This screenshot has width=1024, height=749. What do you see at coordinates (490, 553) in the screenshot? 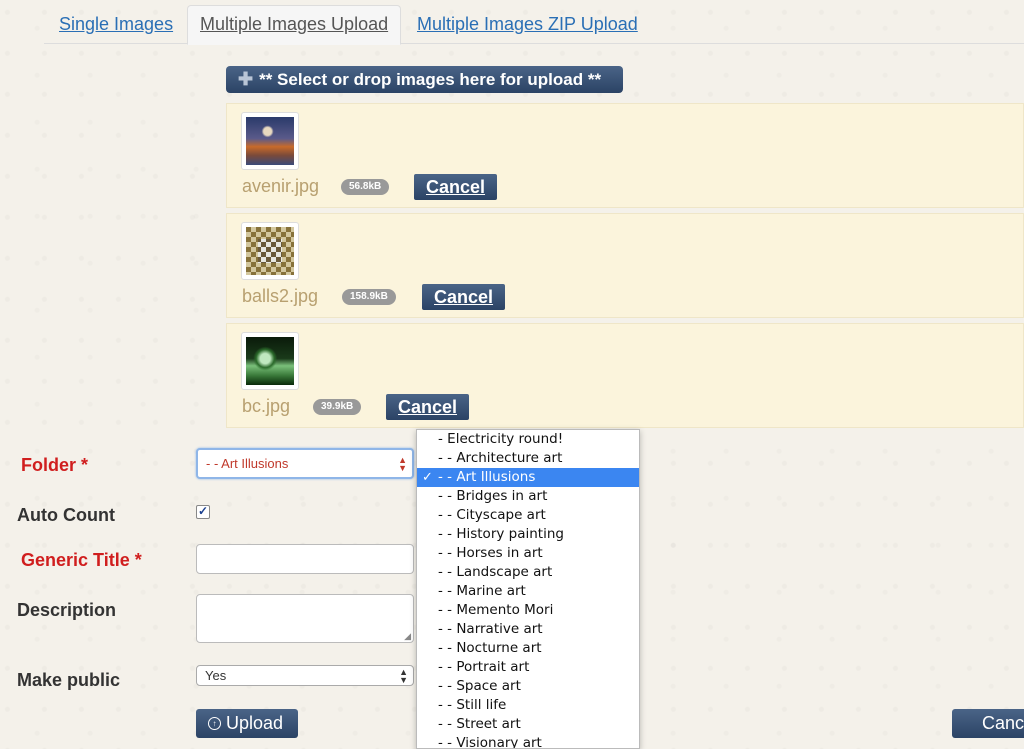
I see `folder-option-label: - - Horses in art` at bounding box center [490, 553].